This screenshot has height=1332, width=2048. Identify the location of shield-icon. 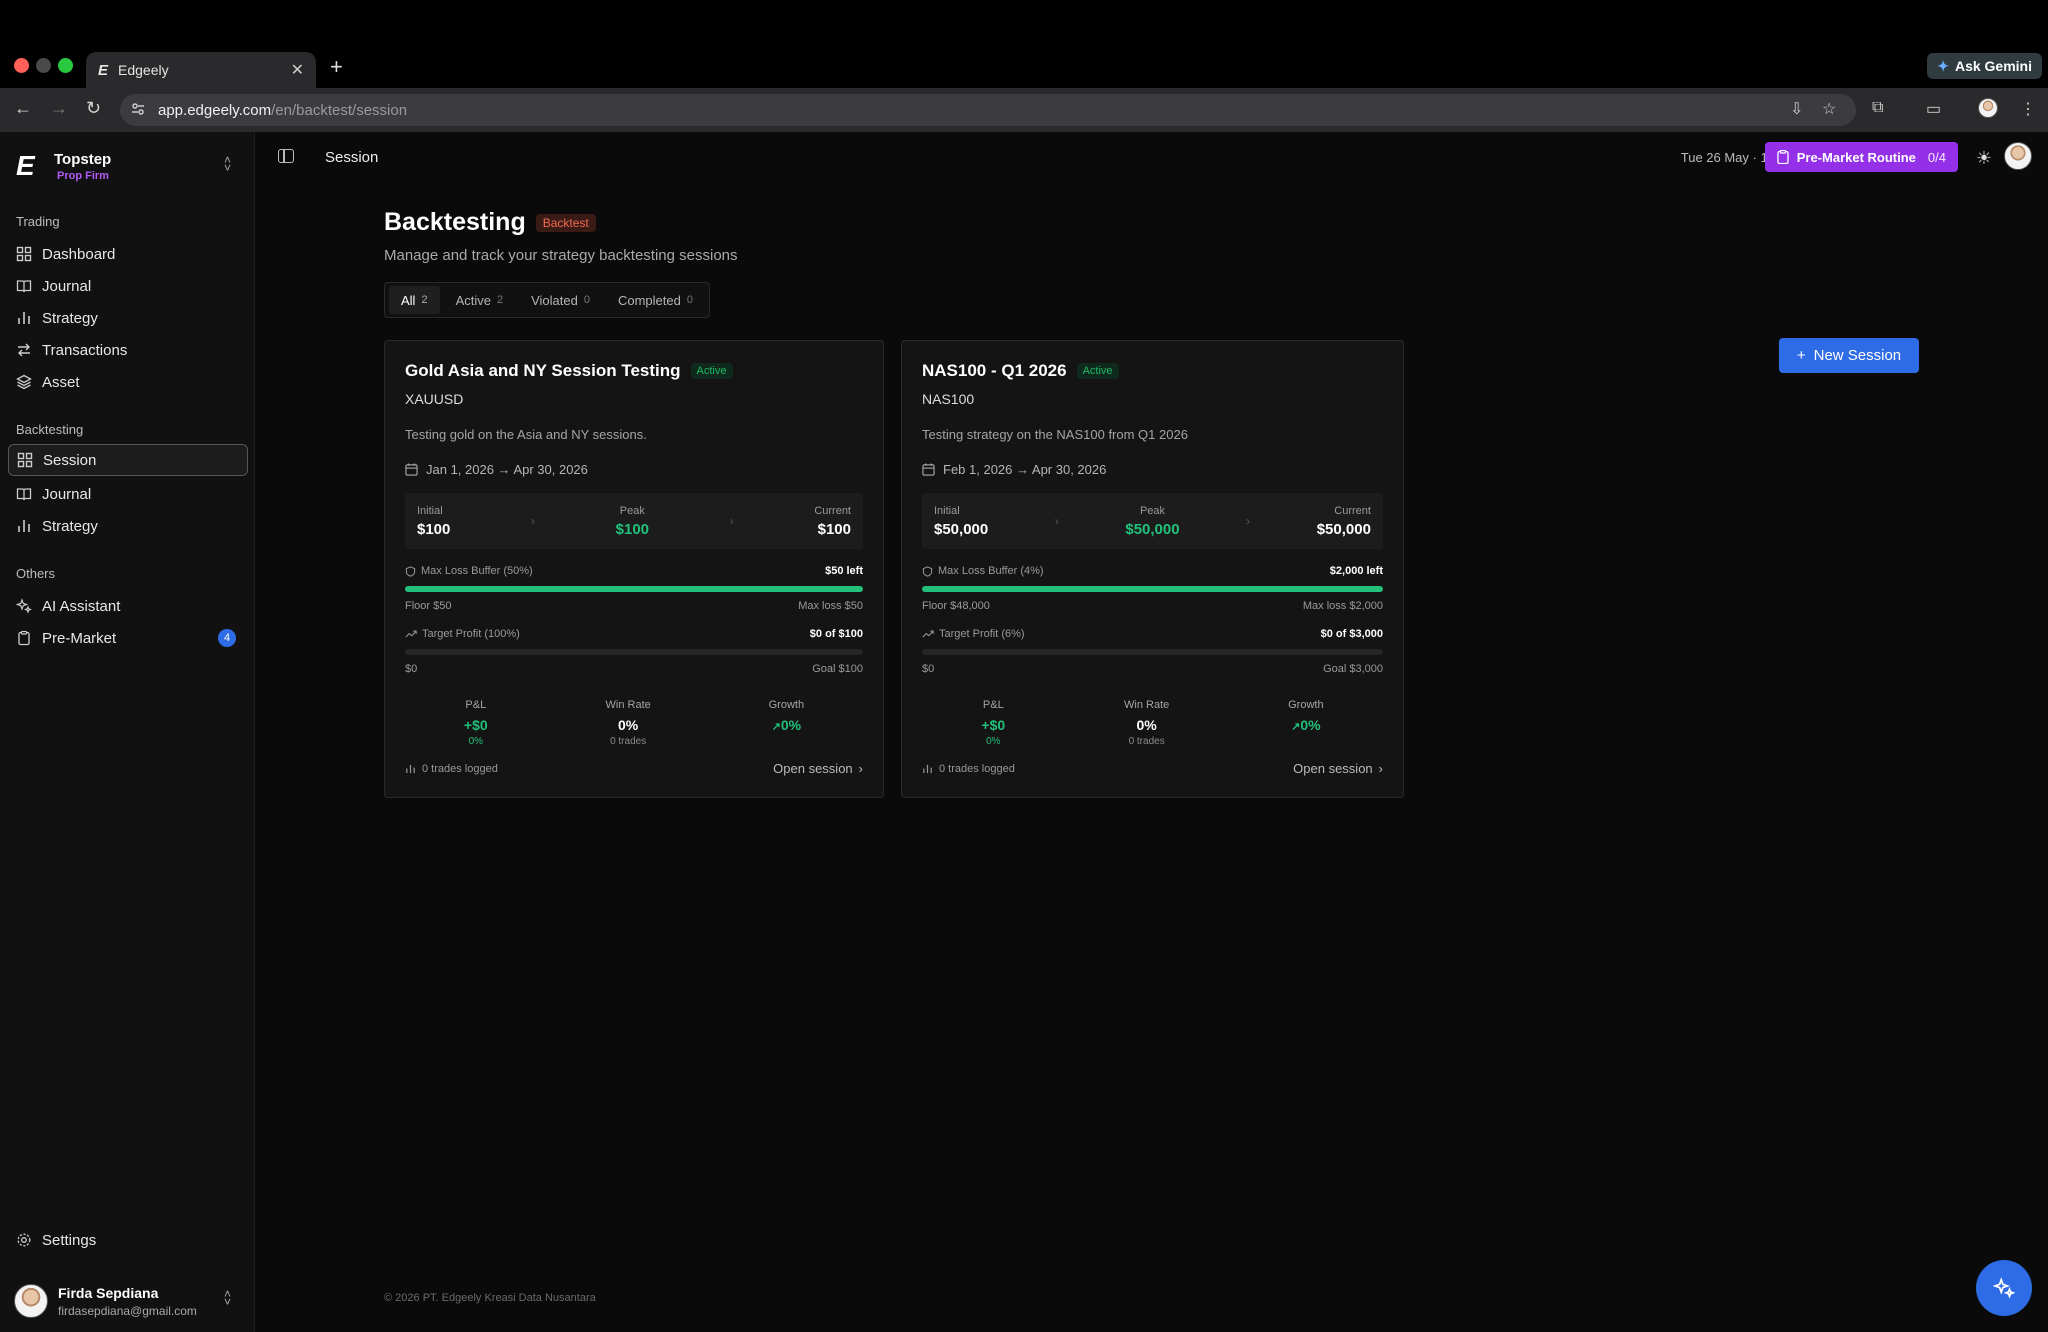
(410, 571).